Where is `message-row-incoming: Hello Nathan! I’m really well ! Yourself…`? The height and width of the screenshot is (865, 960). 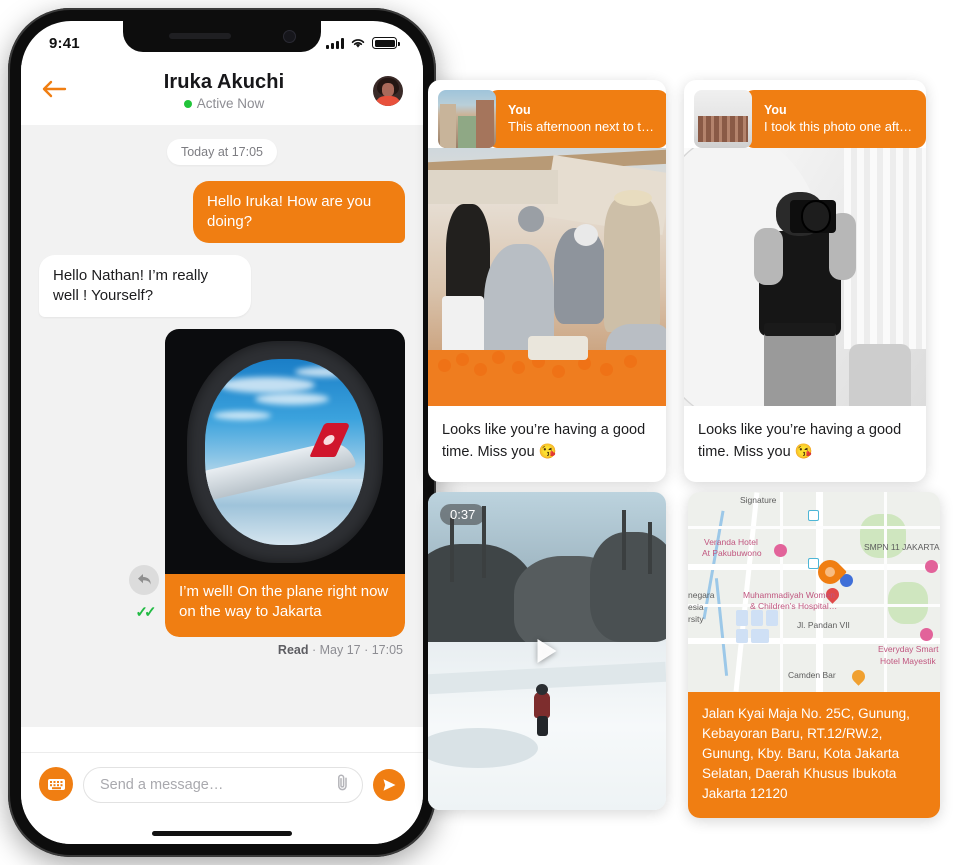
message-row-incoming: Hello Nathan! I’m really well ! Yourself… is located at coordinates (222, 286).